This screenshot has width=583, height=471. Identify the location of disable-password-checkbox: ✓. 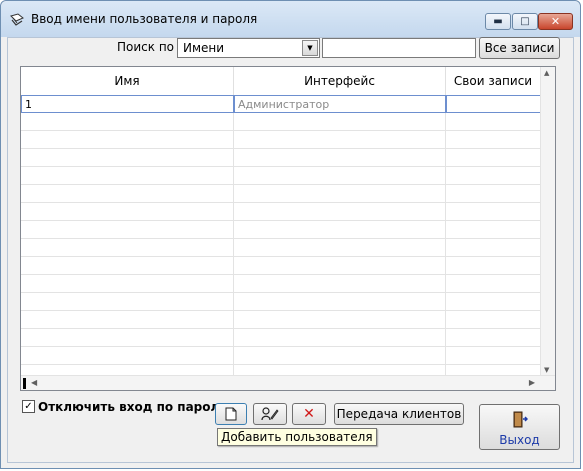
(28, 406).